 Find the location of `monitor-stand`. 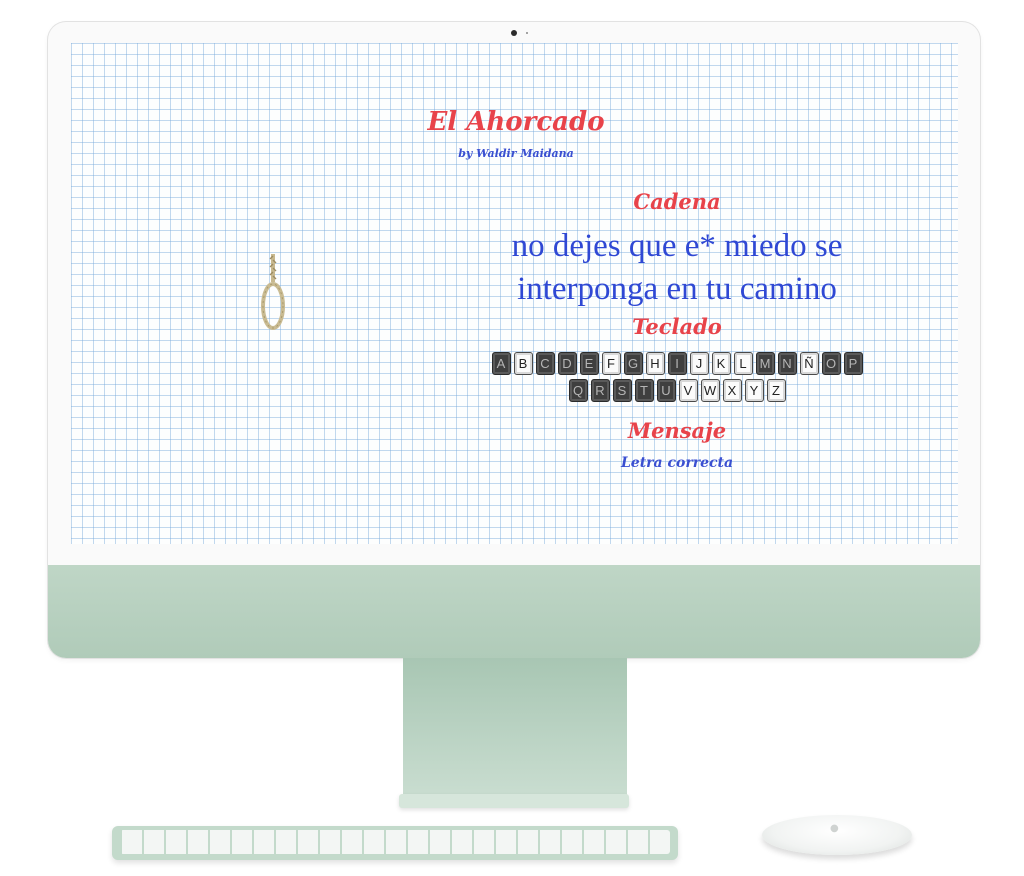

monitor-stand is located at coordinates (515, 727).